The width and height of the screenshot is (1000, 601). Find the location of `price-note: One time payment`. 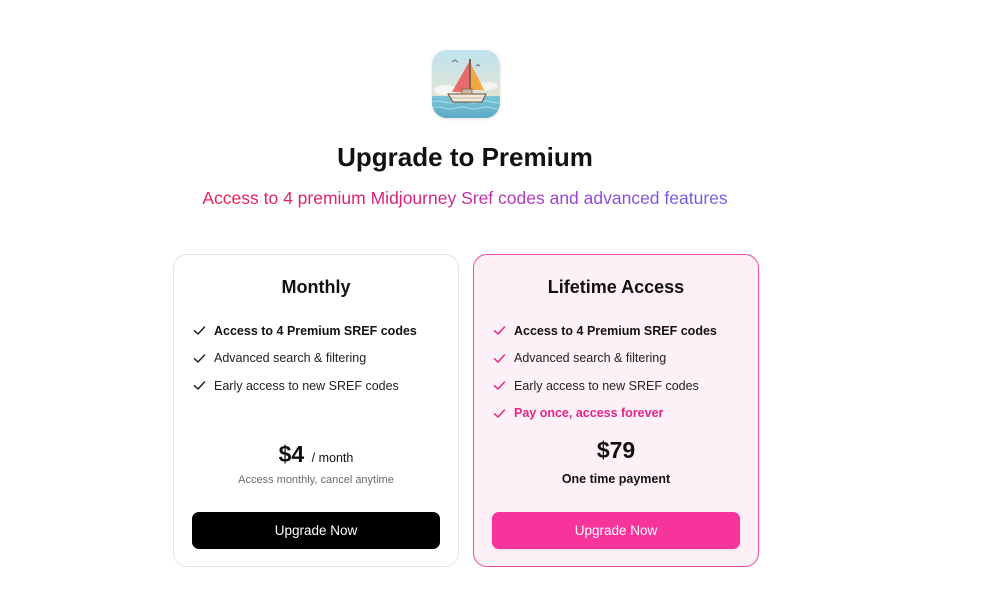

price-note: One time payment is located at coordinates (616, 479).